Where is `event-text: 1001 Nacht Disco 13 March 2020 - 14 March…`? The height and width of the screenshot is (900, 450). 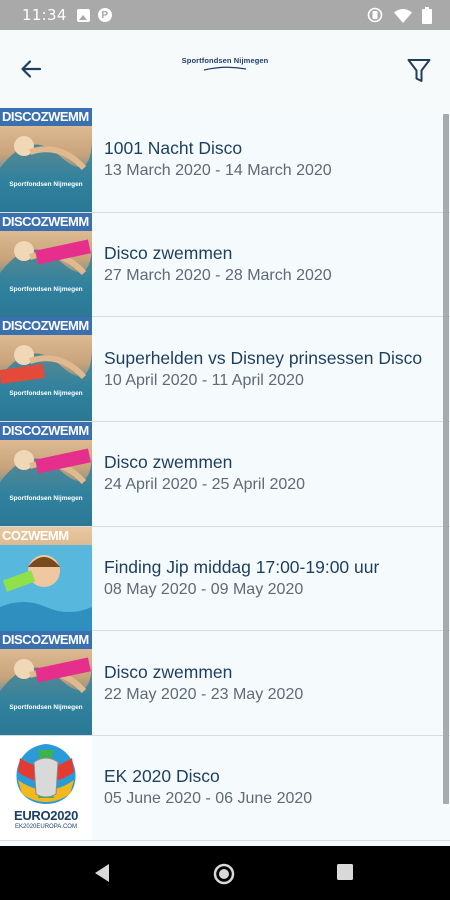
event-text: 1001 Nacht Disco 13 March 2020 - 14 March… is located at coordinates (212, 159).